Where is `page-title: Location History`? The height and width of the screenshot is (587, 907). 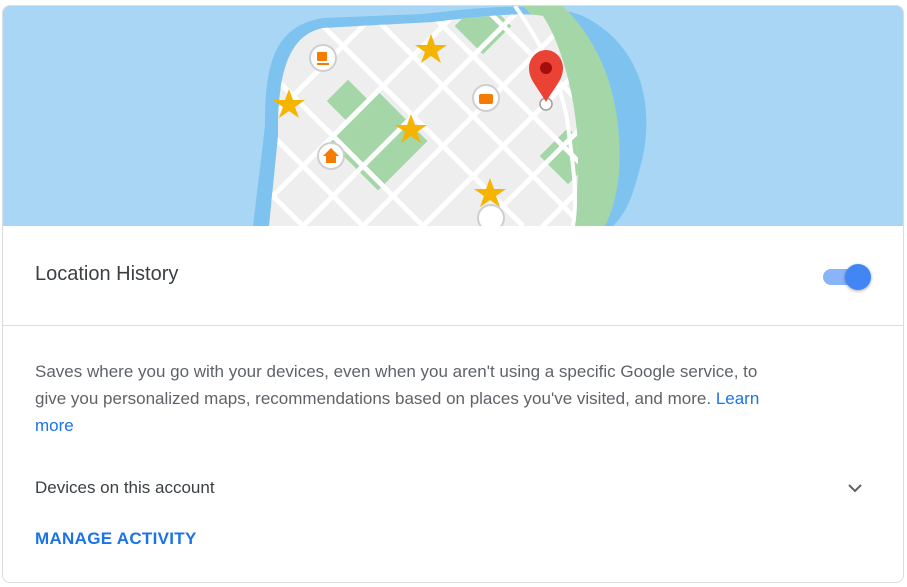 page-title: Location History is located at coordinates (107, 274).